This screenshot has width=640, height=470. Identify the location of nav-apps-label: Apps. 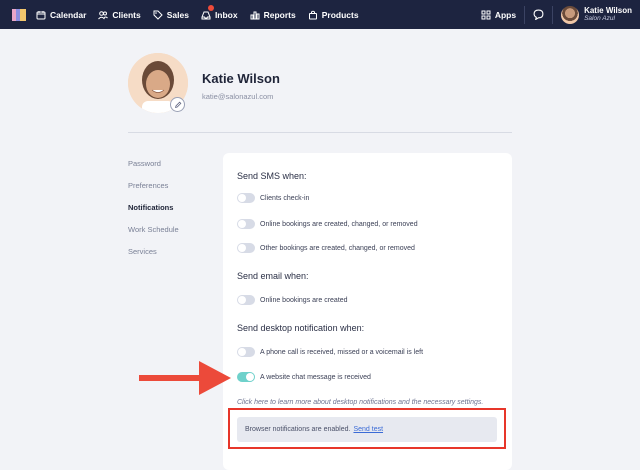
(505, 14).